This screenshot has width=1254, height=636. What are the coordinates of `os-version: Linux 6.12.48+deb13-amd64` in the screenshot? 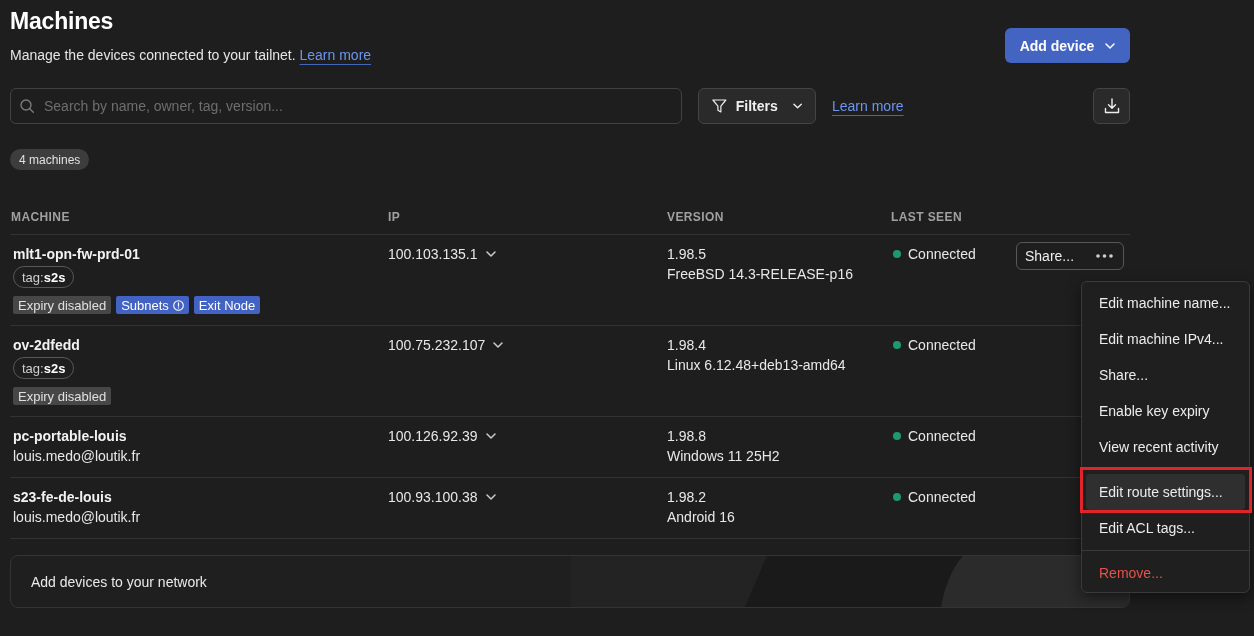 It's located at (757, 365).